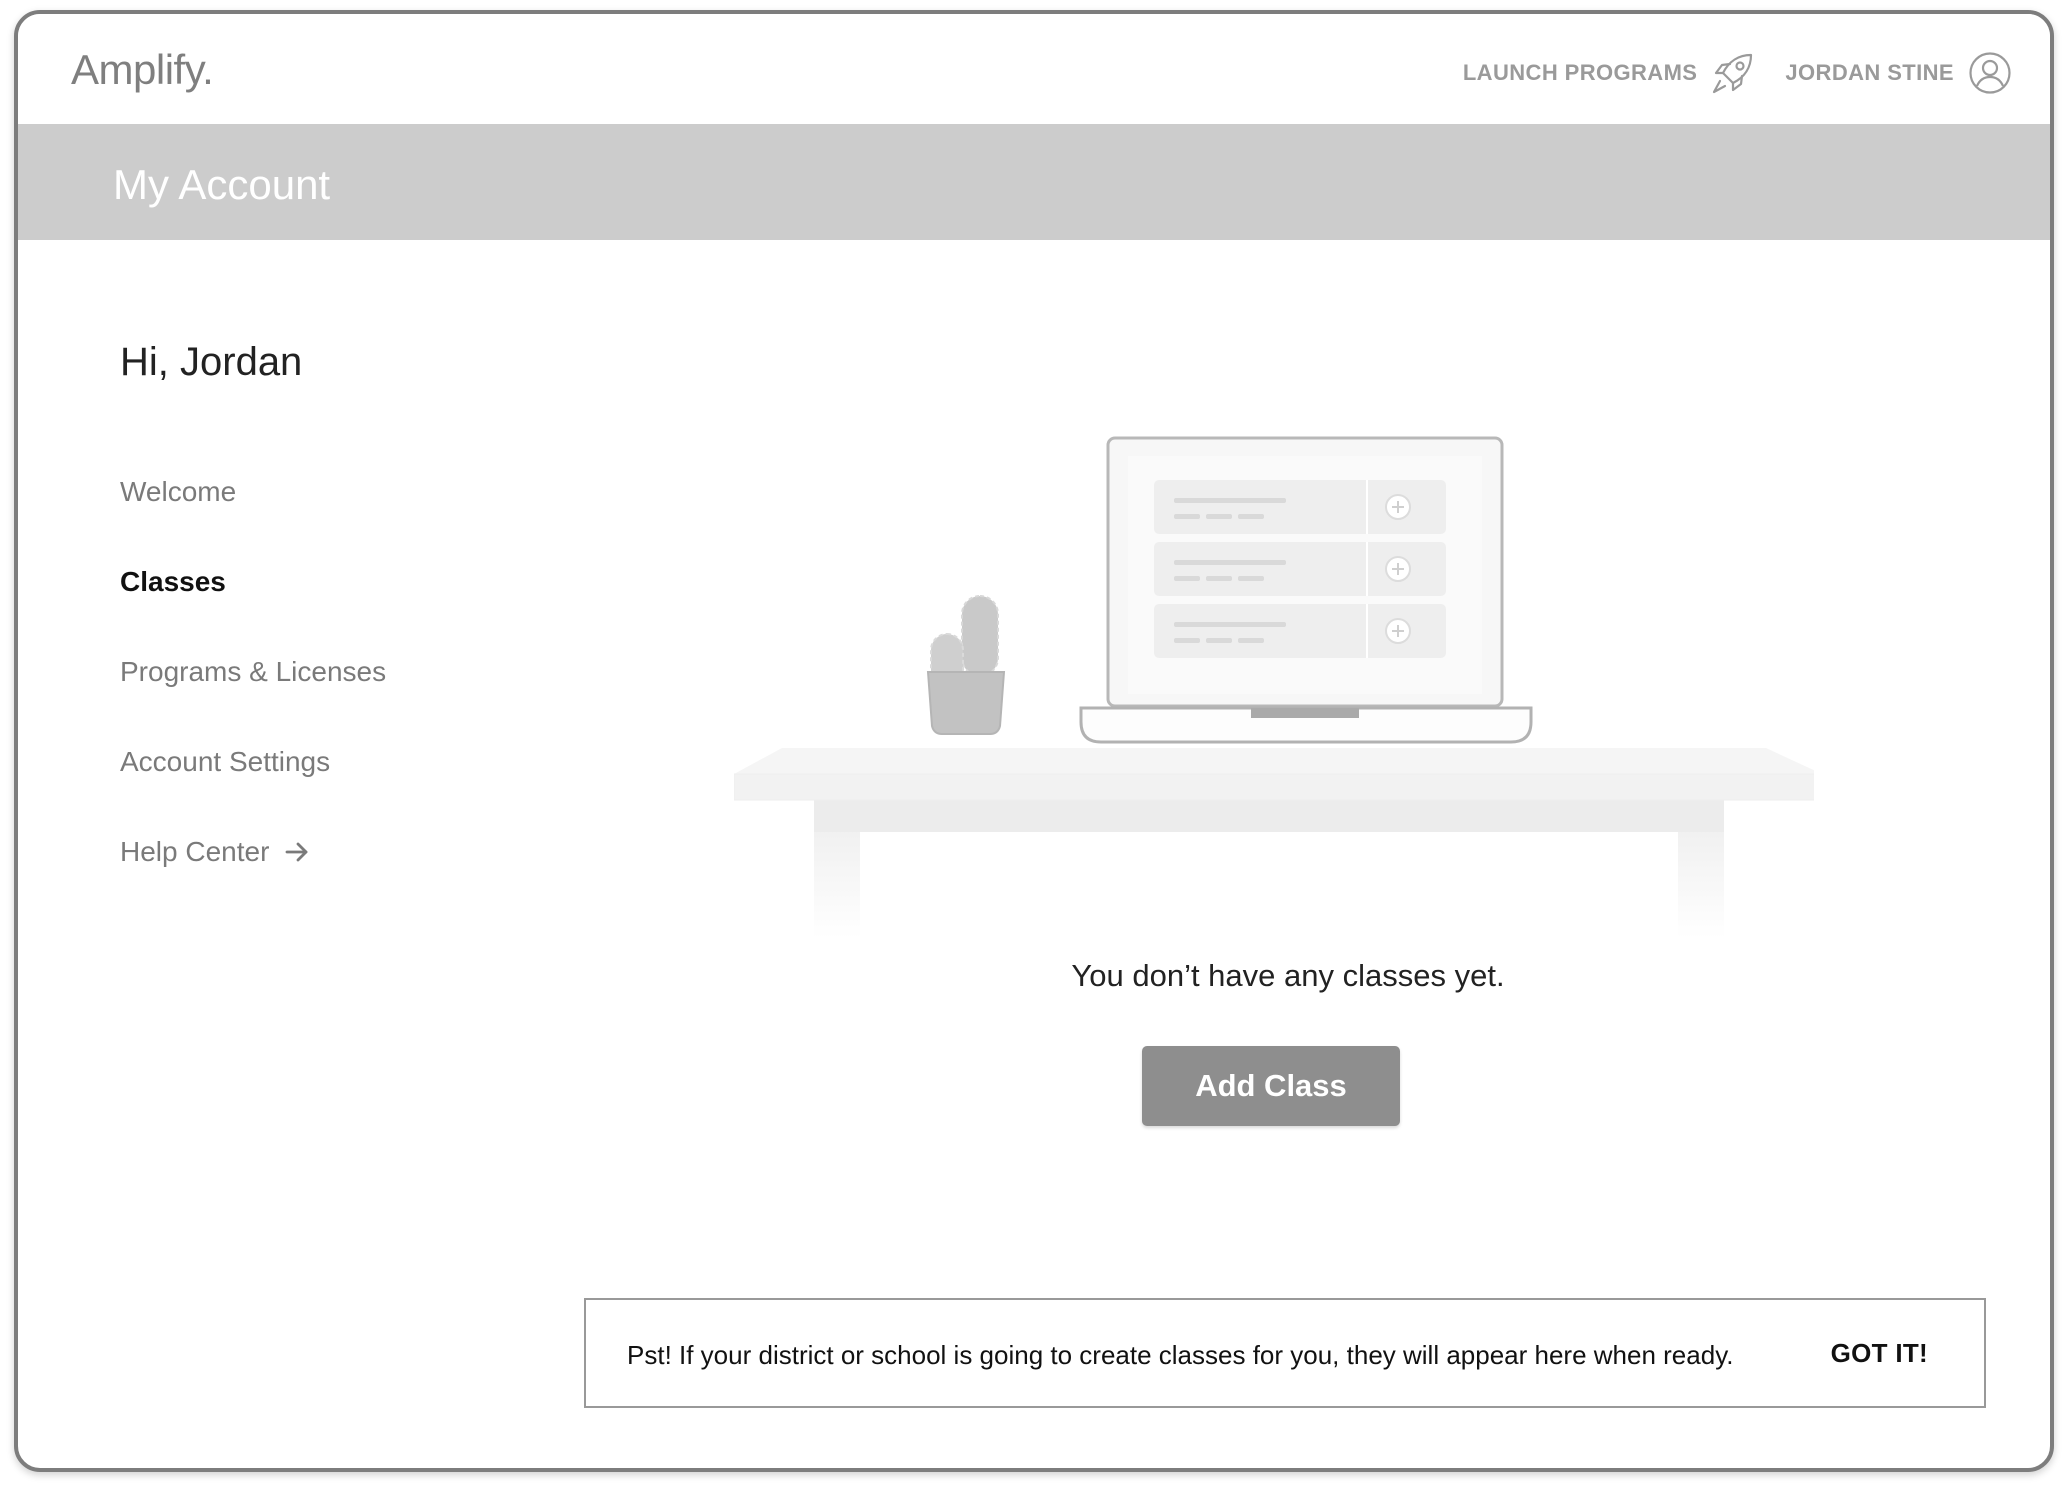 Image resolution: width=2072 pixels, height=1492 pixels. What do you see at coordinates (222, 184) in the screenshot?
I see `page-title: My Account` at bounding box center [222, 184].